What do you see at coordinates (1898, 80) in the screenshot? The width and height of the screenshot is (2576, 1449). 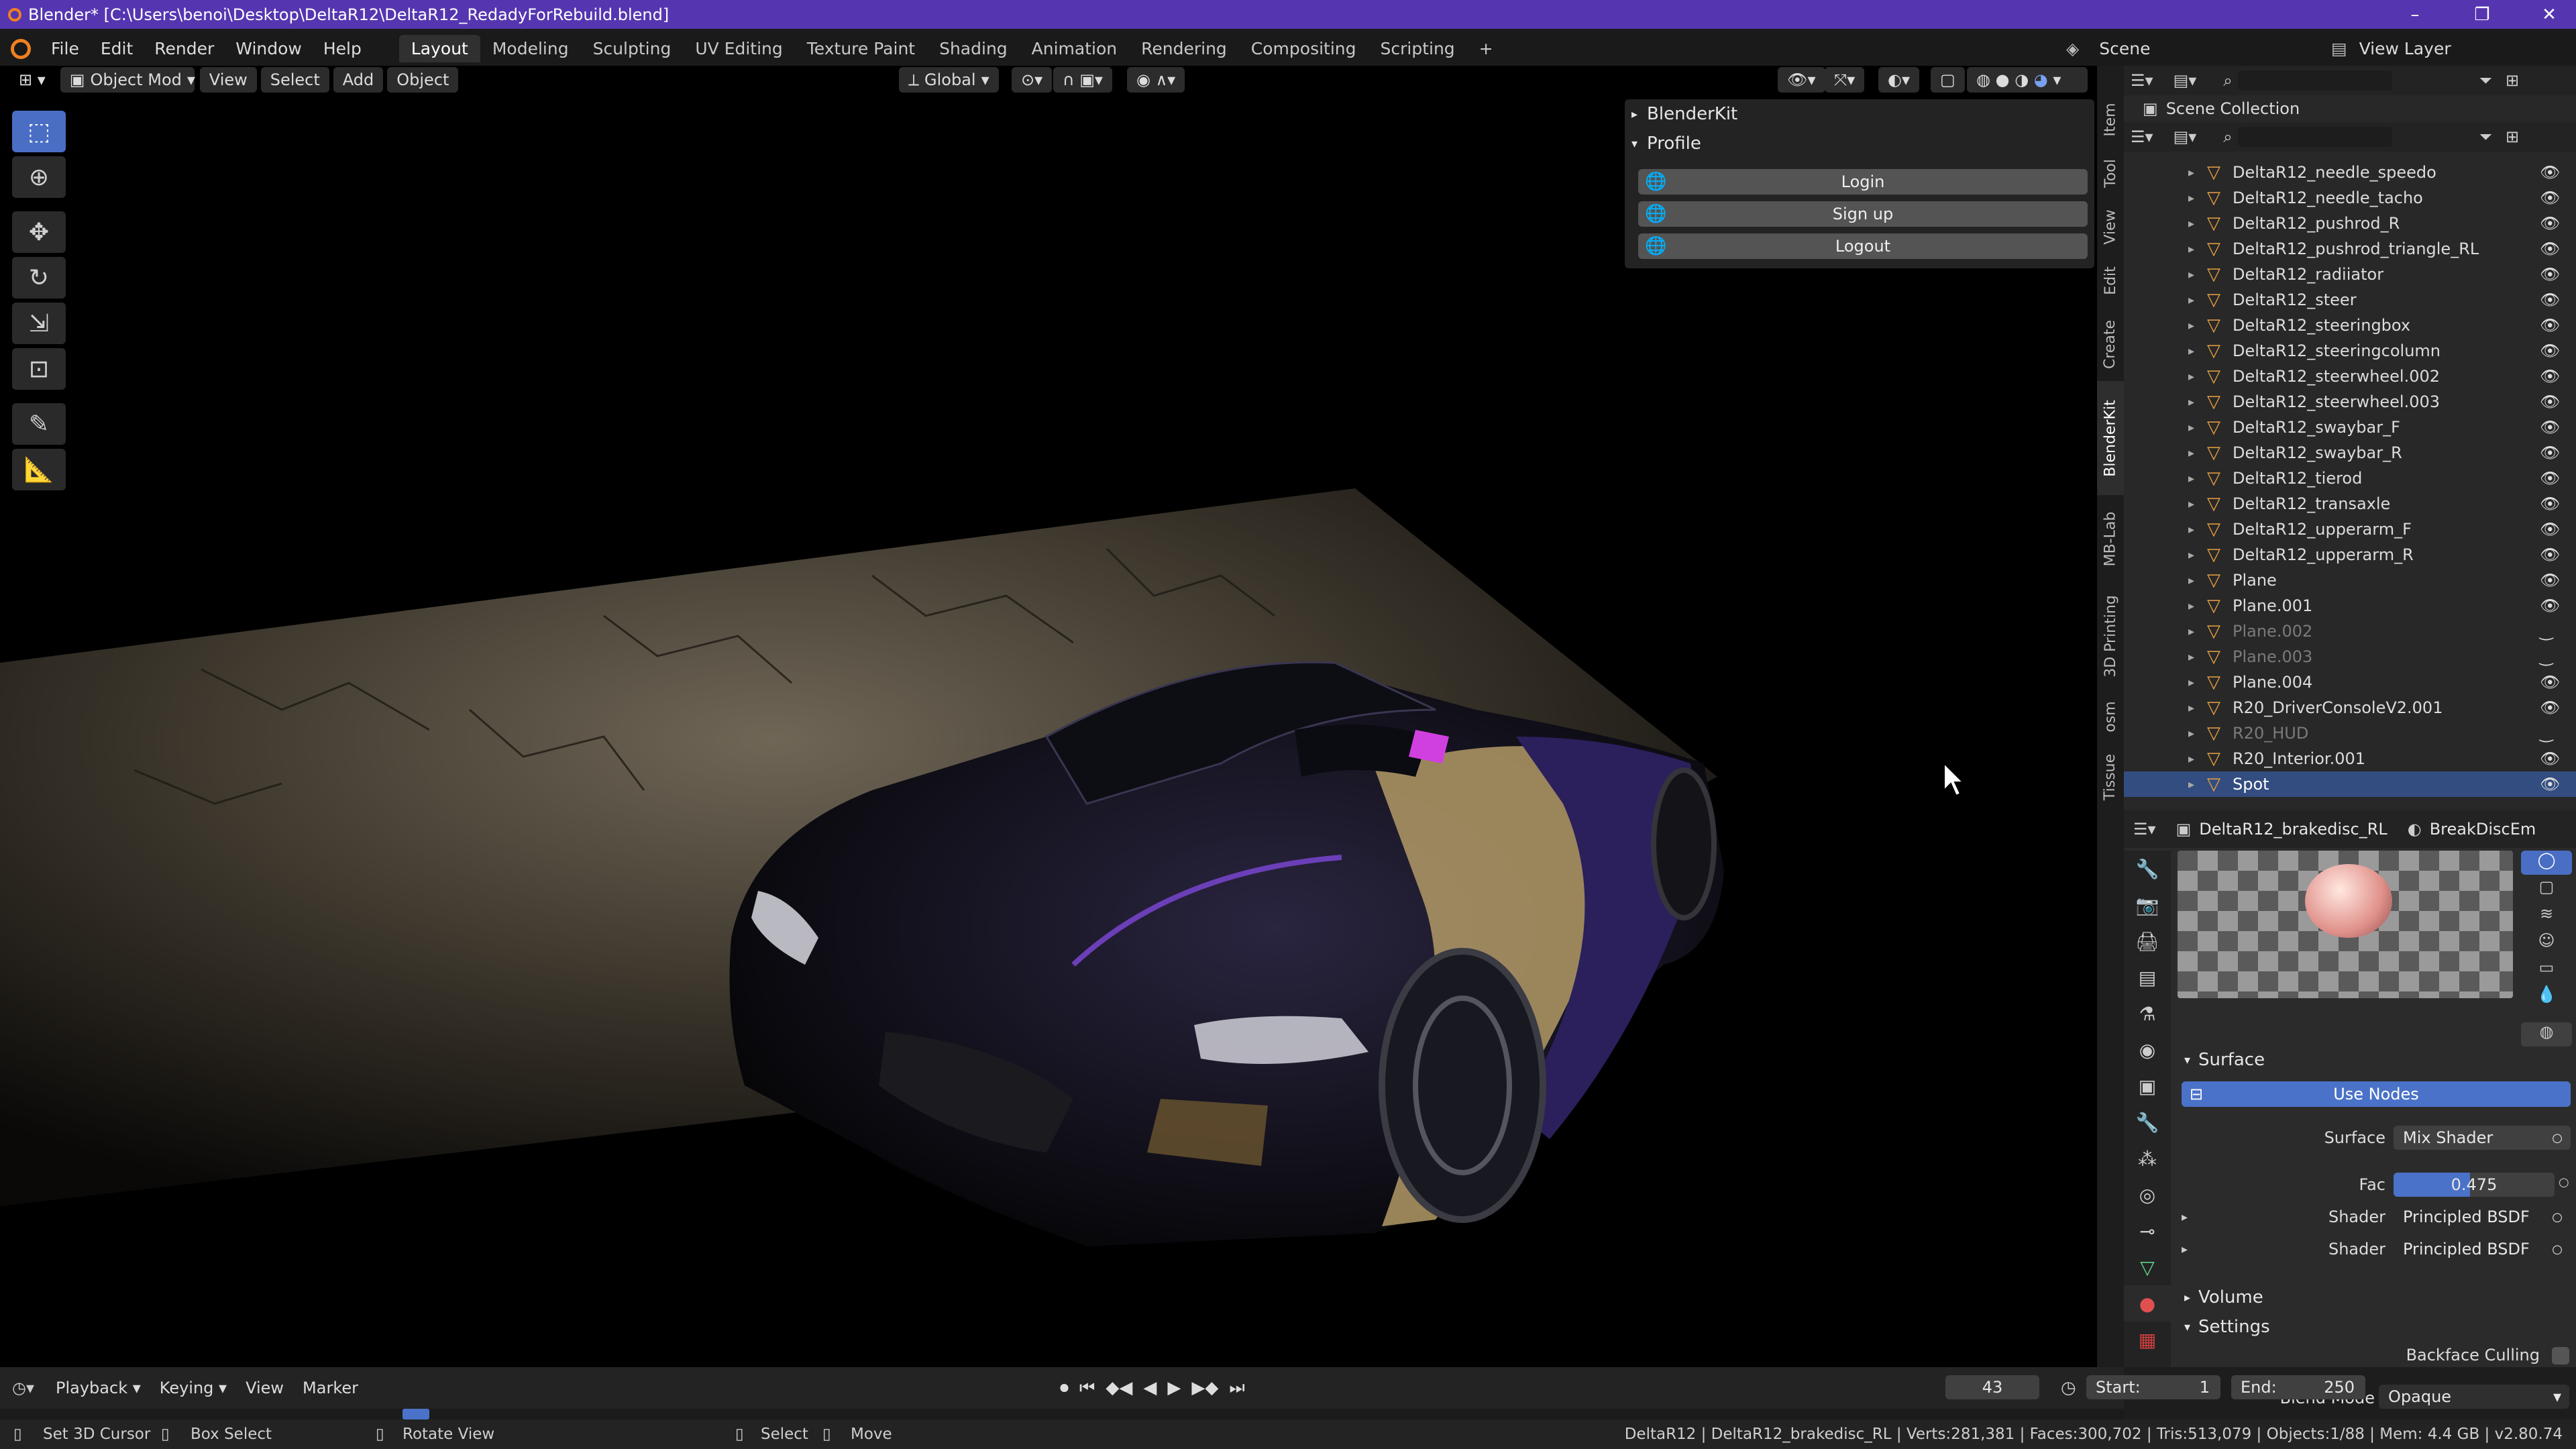 I see `overlays-button: ◐▾` at bounding box center [1898, 80].